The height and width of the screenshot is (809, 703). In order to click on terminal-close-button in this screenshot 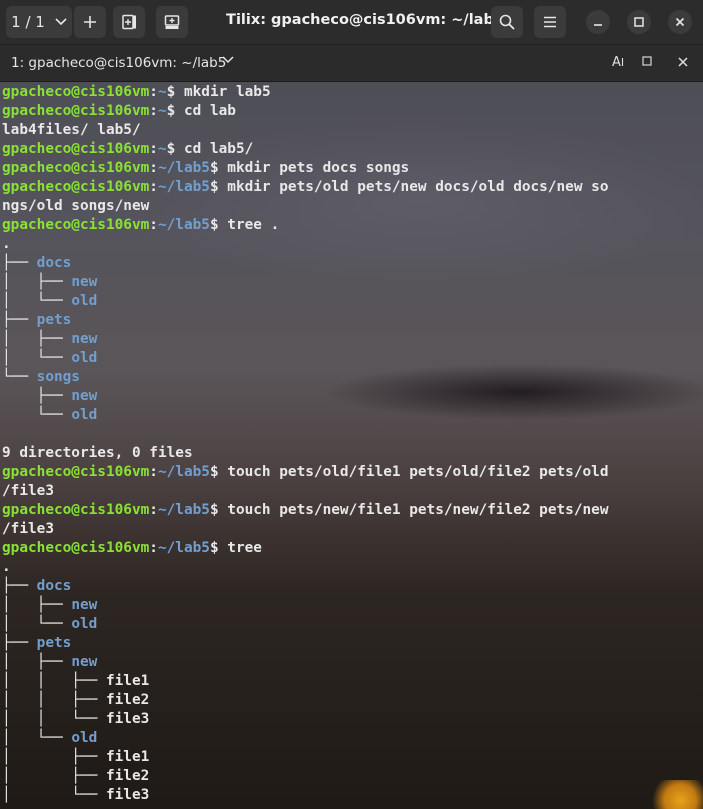, I will do `click(683, 62)`.